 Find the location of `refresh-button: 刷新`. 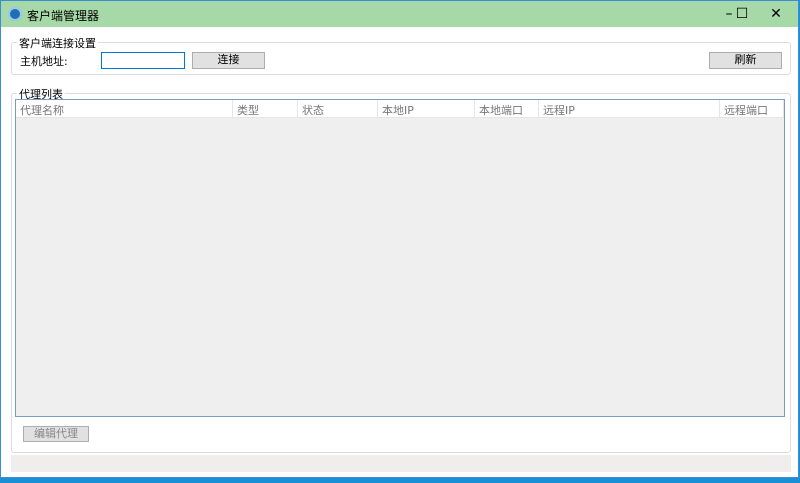

refresh-button: 刷新 is located at coordinates (745, 60).